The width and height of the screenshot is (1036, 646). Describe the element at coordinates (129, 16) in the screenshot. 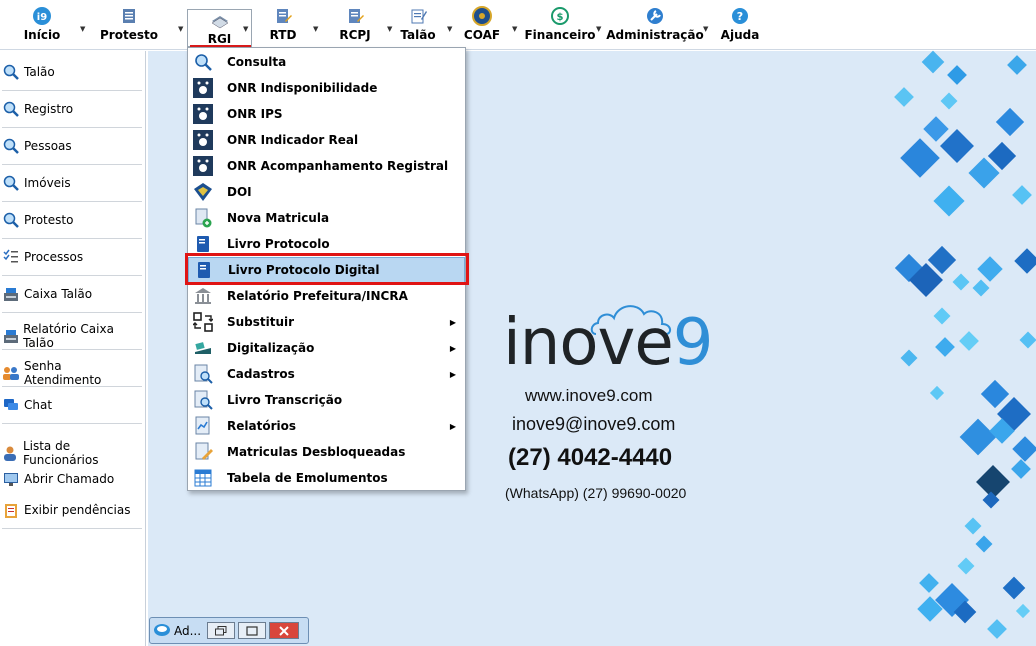

I see `document-stack-icon` at that location.